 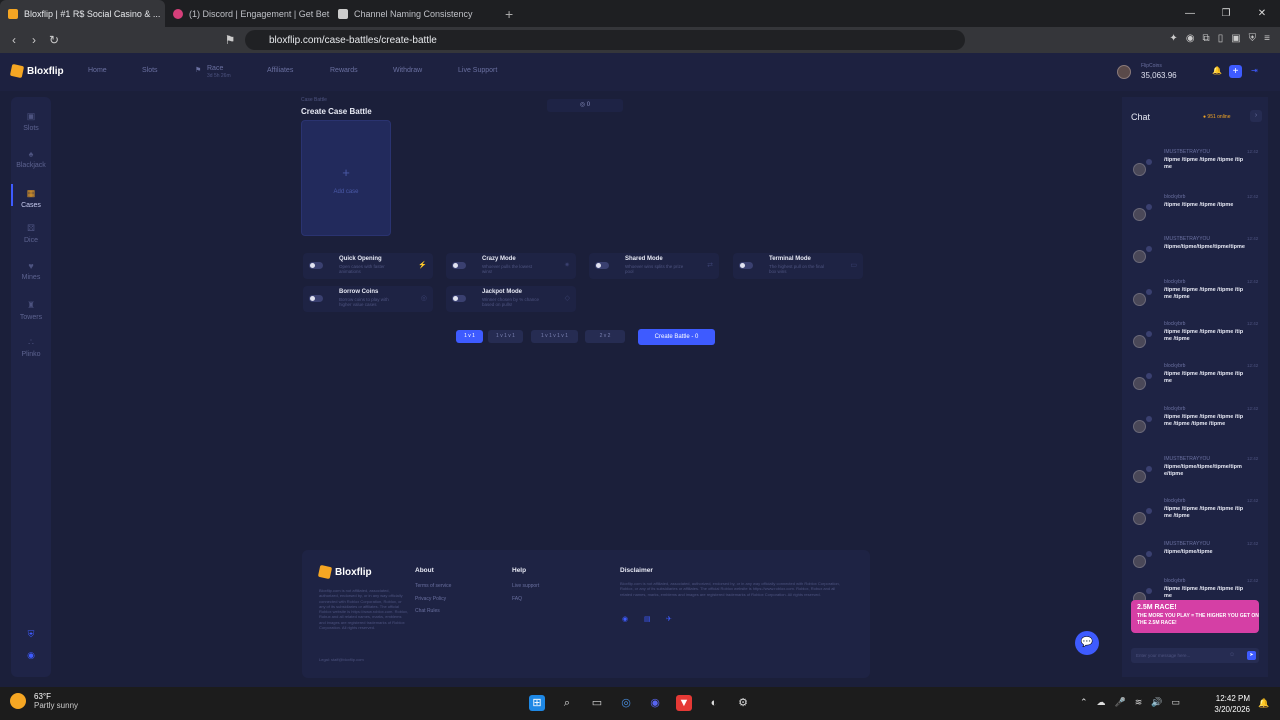 I want to click on sidebar-item-cases: ▦ Cases, so click(x=31, y=196).